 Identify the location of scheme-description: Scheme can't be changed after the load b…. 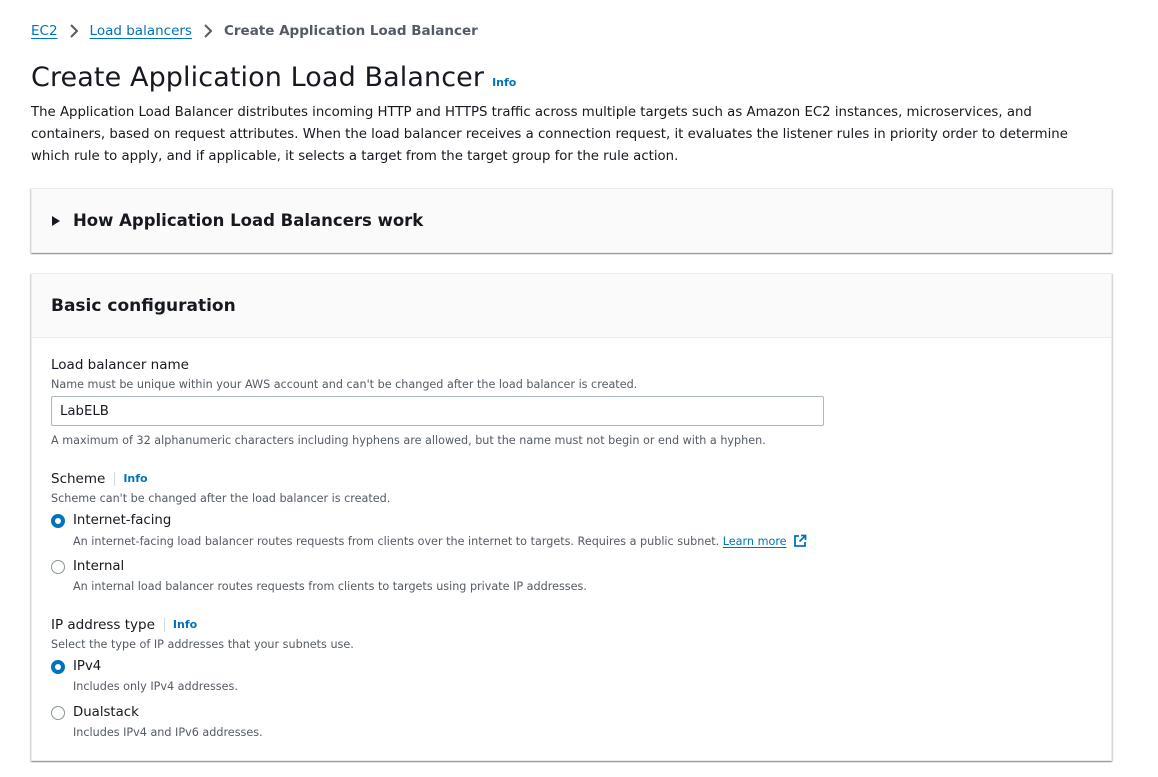
(221, 498).